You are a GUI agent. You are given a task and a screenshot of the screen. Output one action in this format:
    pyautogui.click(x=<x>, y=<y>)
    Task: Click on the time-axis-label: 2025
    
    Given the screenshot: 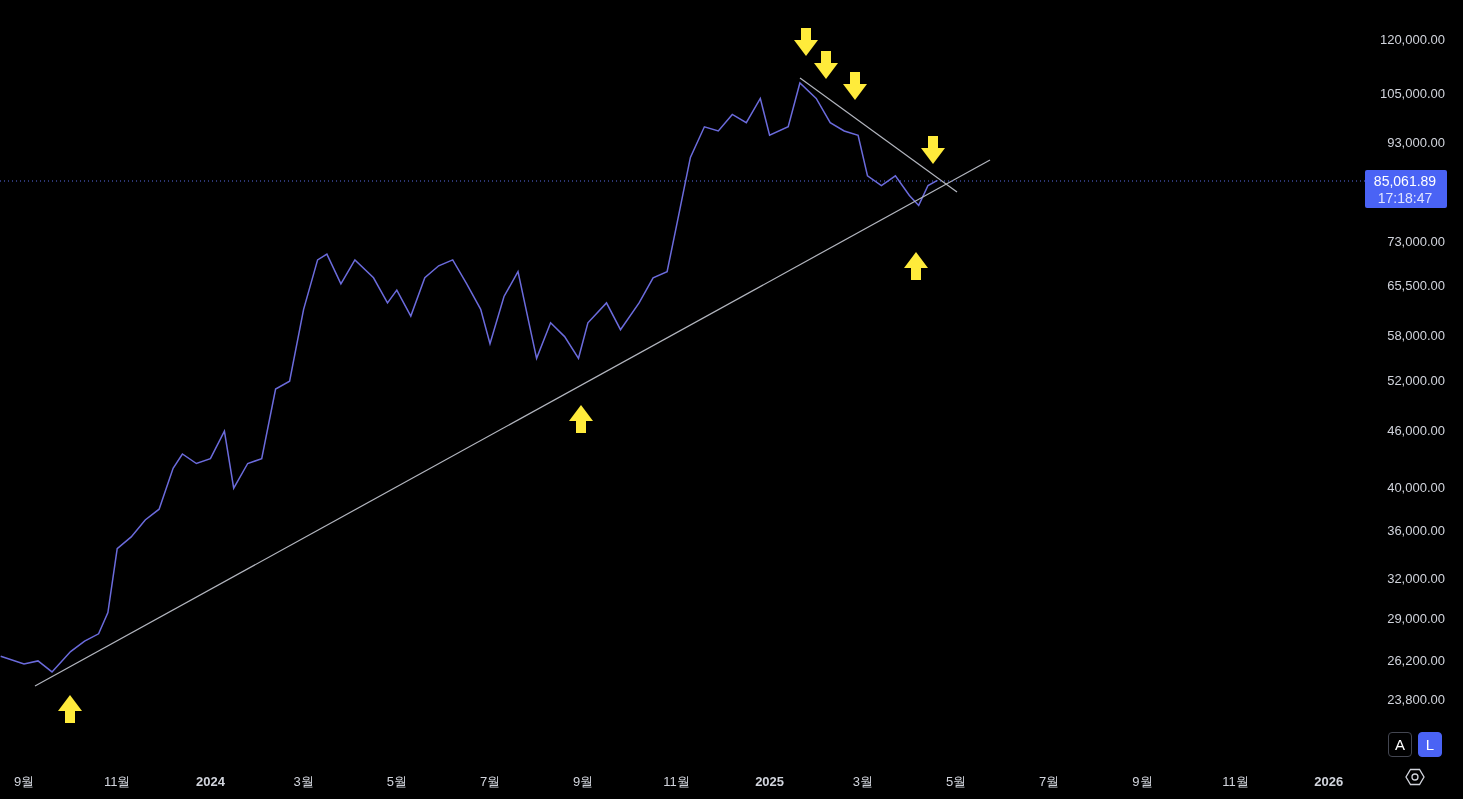 What is the action you would take?
    pyautogui.click(x=770, y=781)
    